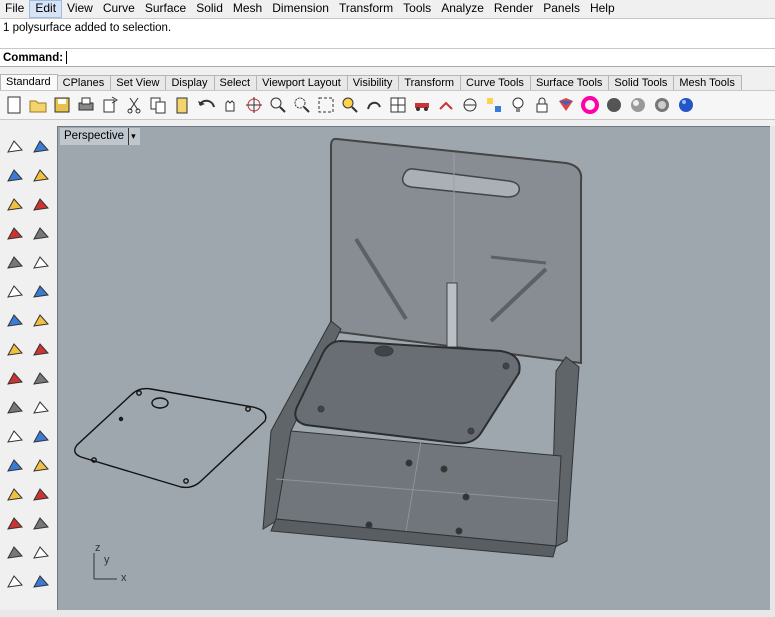 The width and height of the screenshot is (775, 617). Describe the element at coordinates (15, 466) in the screenshot. I see `dimension-icon` at that location.